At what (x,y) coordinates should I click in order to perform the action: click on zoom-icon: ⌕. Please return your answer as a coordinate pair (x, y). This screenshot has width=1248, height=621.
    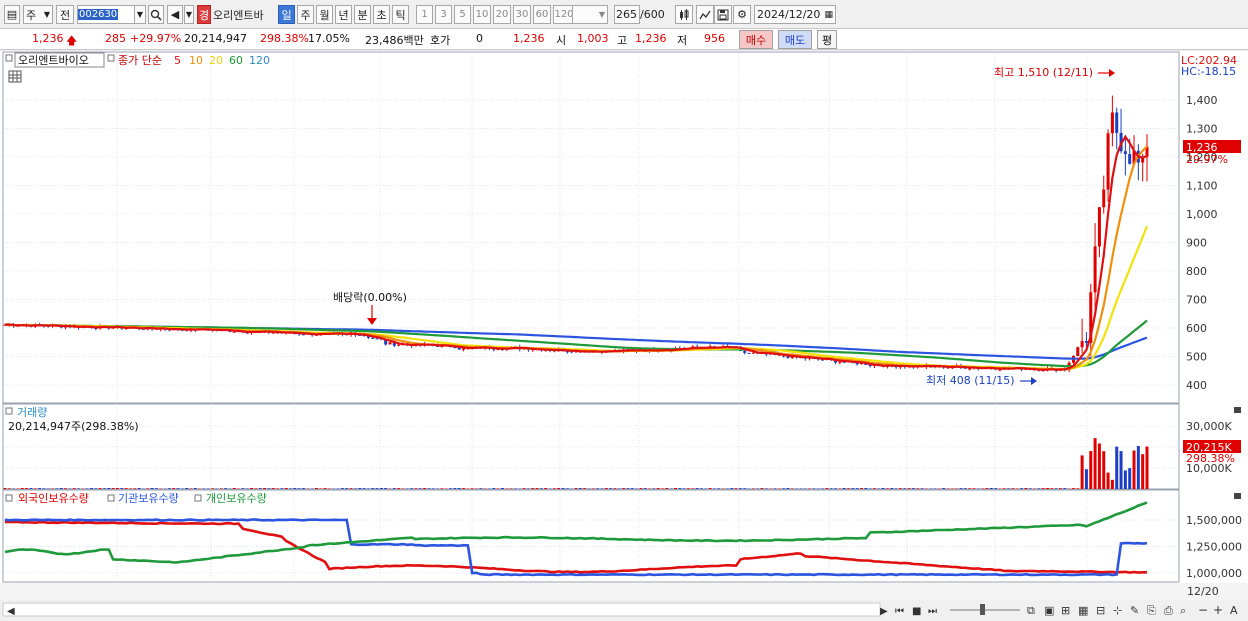
    Looking at the image, I should click on (1183, 610).